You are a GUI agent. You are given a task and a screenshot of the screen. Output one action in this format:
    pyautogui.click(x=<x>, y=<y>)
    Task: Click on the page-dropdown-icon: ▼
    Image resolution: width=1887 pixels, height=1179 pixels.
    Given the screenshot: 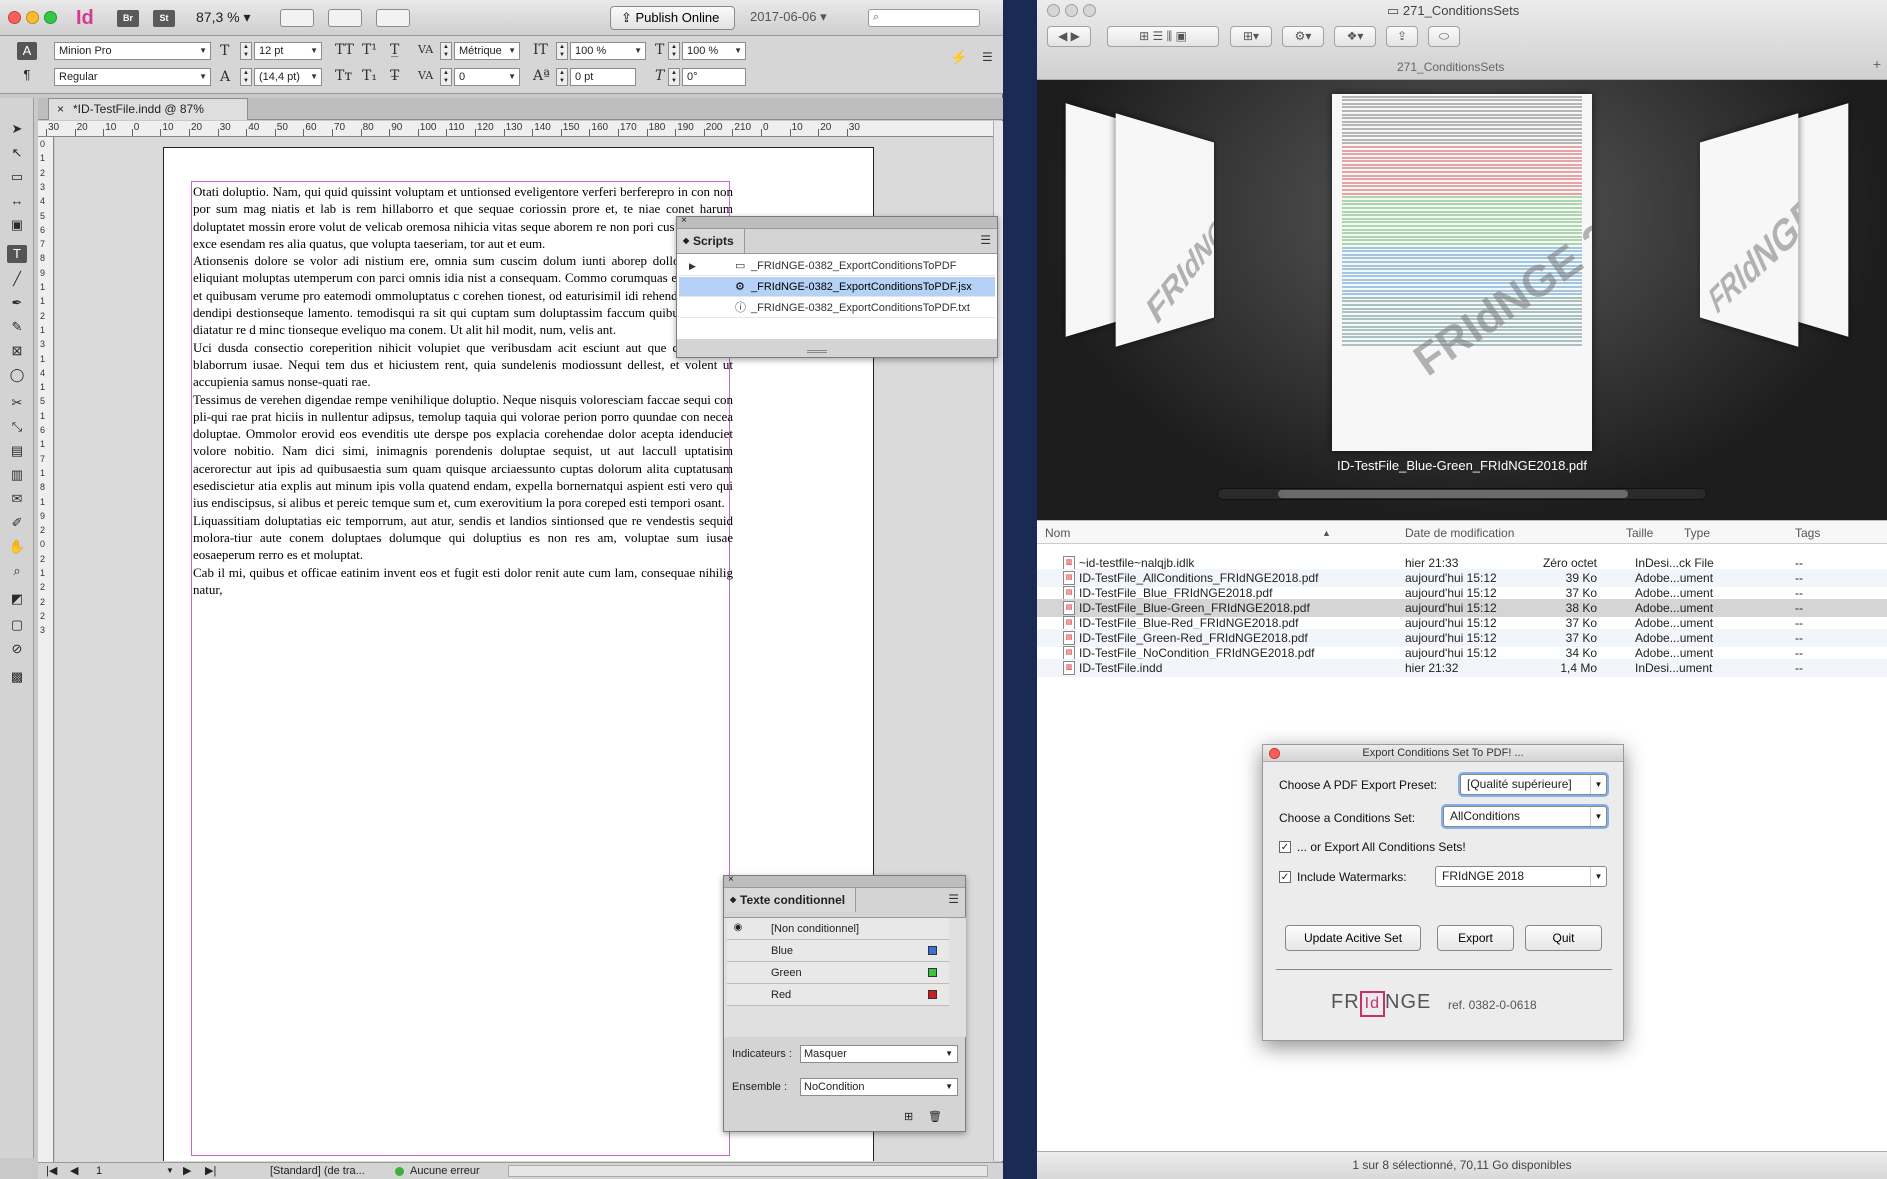 What is the action you would take?
    pyautogui.click(x=170, y=1171)
    